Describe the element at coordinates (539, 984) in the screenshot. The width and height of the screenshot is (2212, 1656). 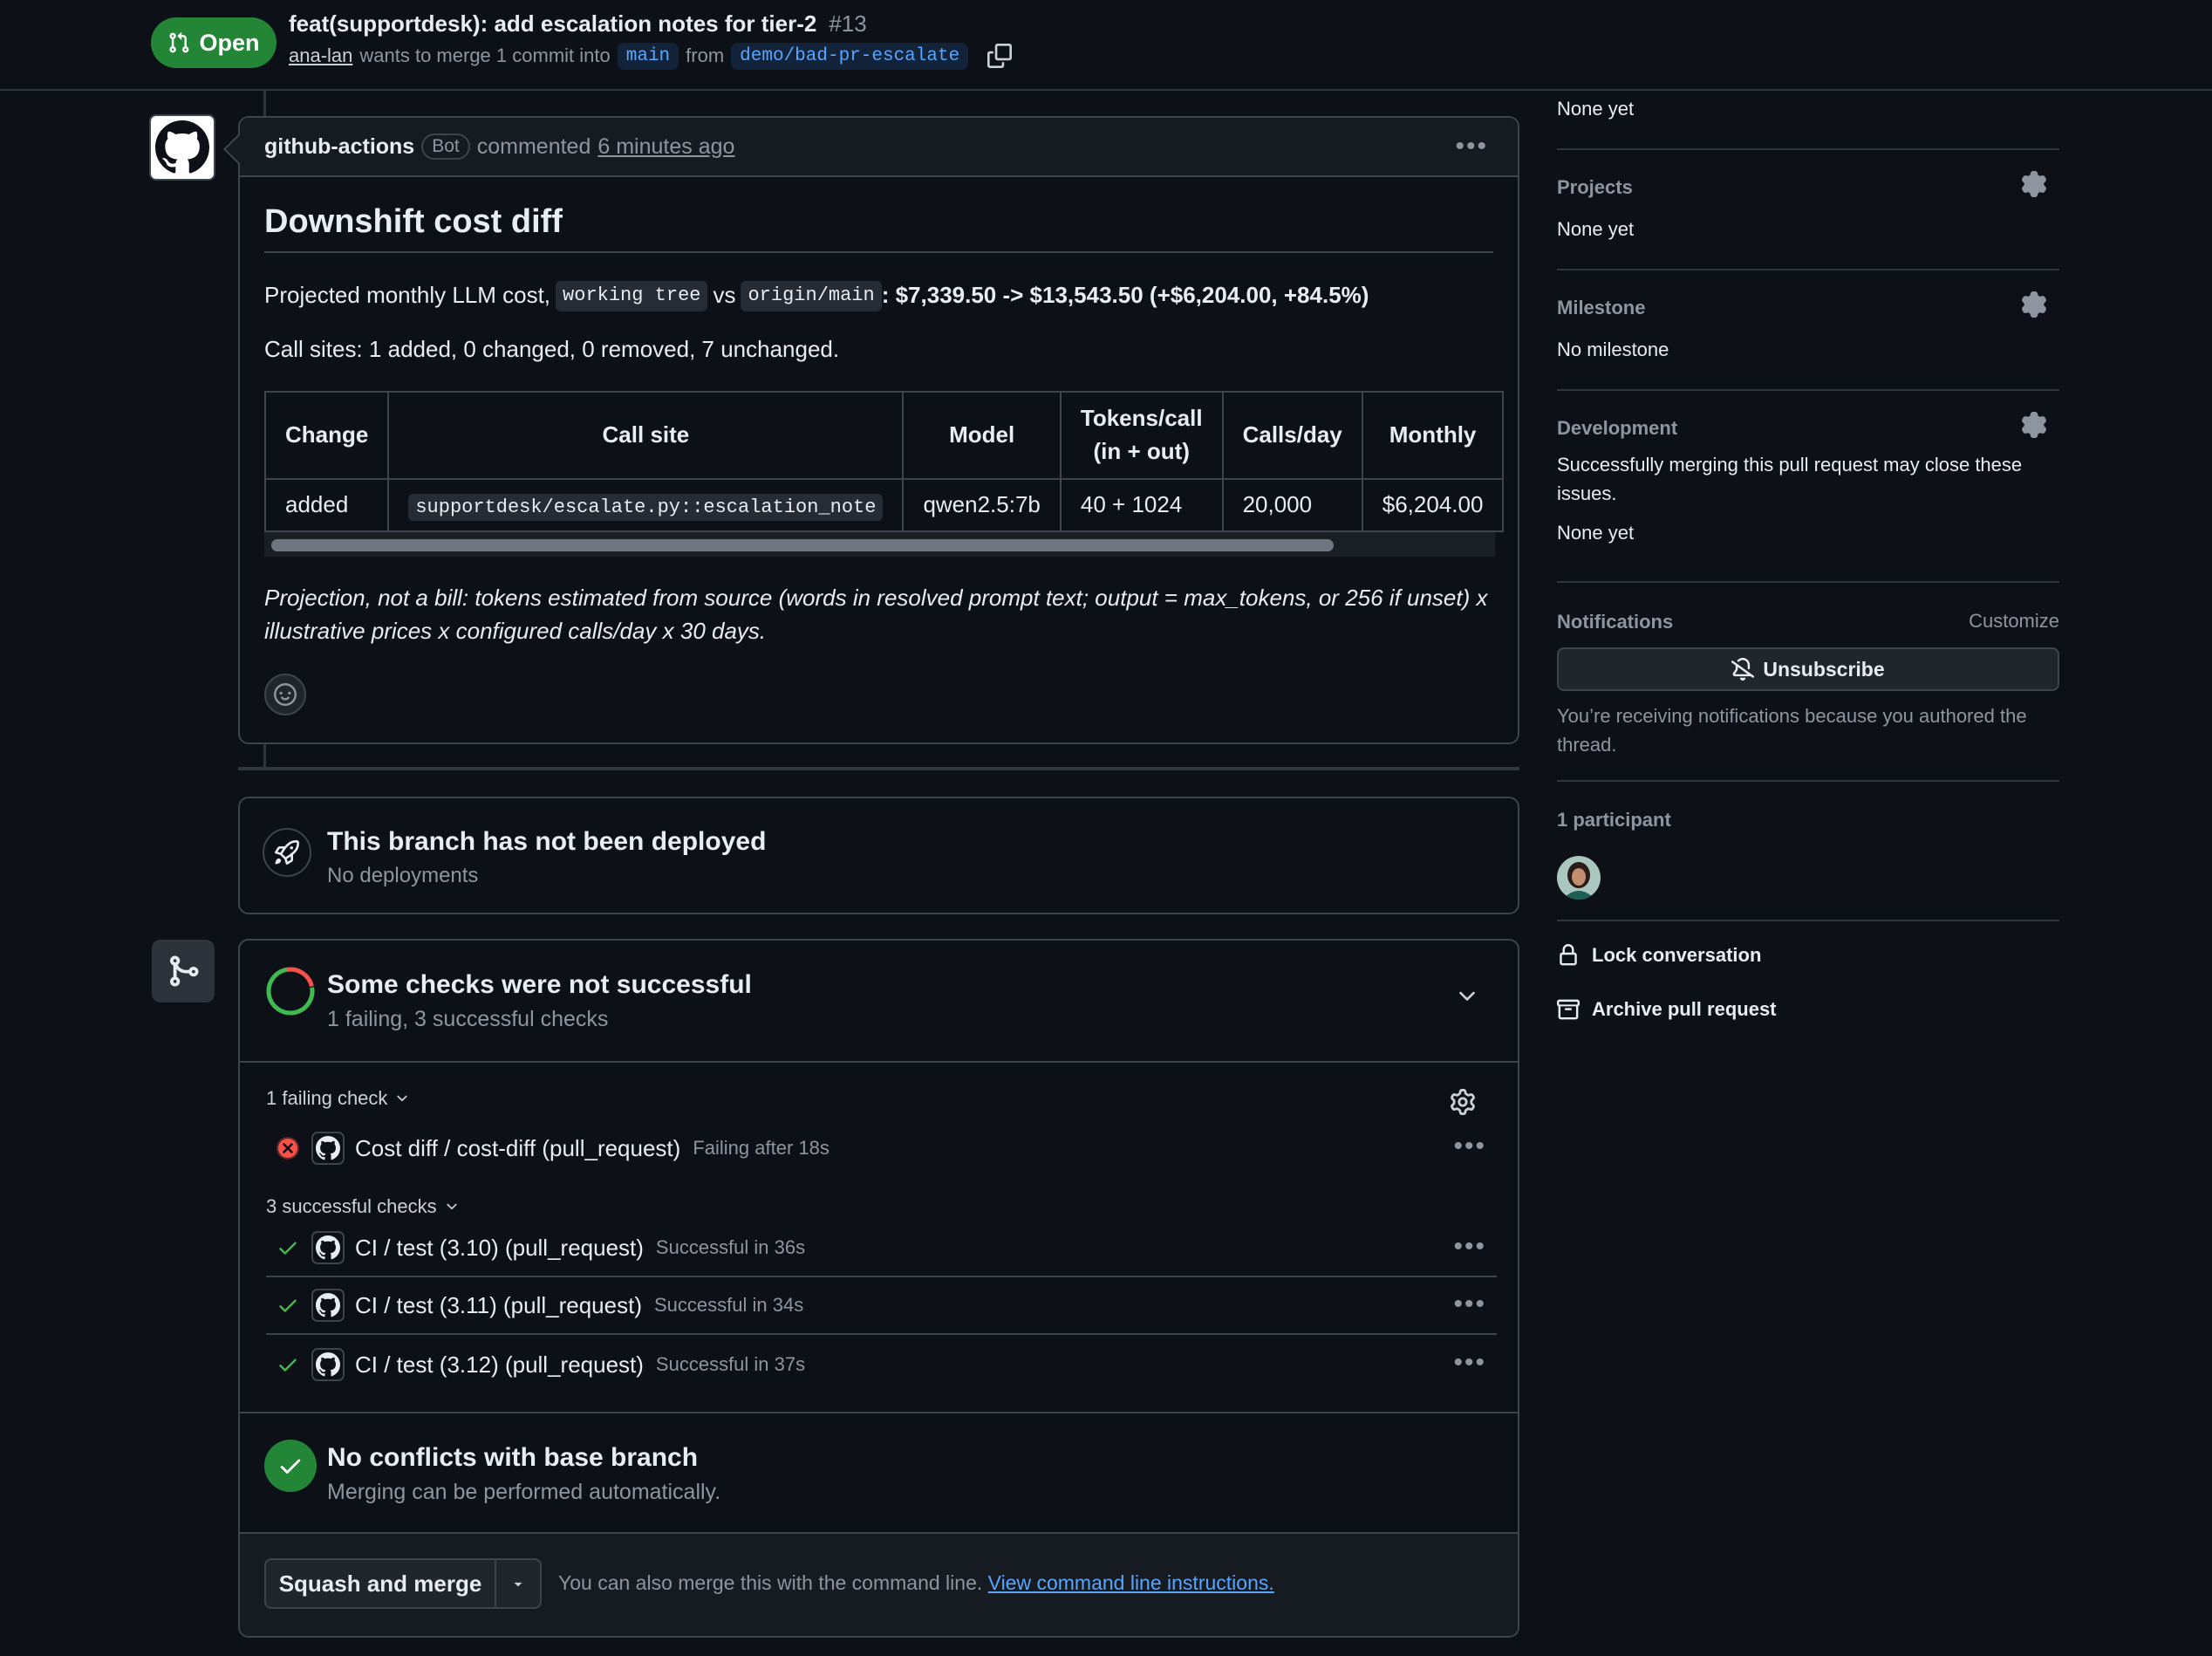
I see `checks-title: Some checks were not successful` at that location.